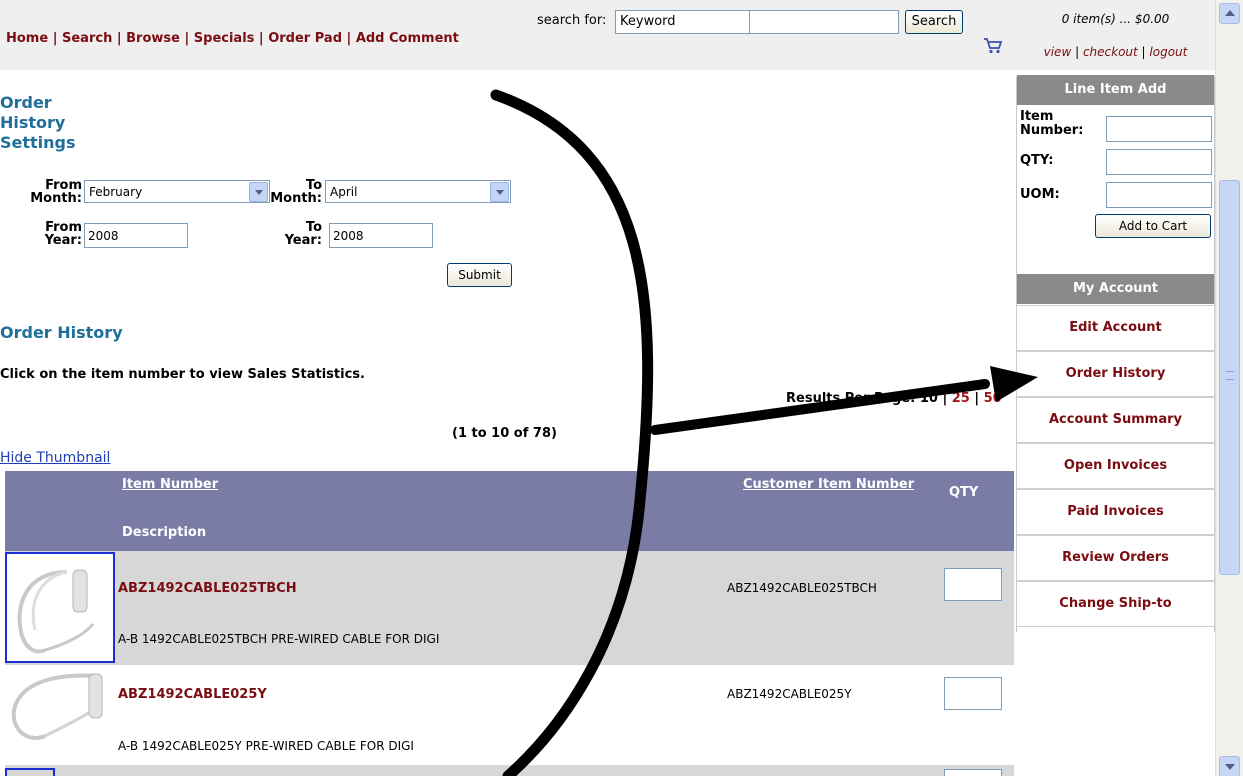  Describe the element at coordinates (1037, 160) in the screenshot. I see `qty-label: QTY:` at that location.